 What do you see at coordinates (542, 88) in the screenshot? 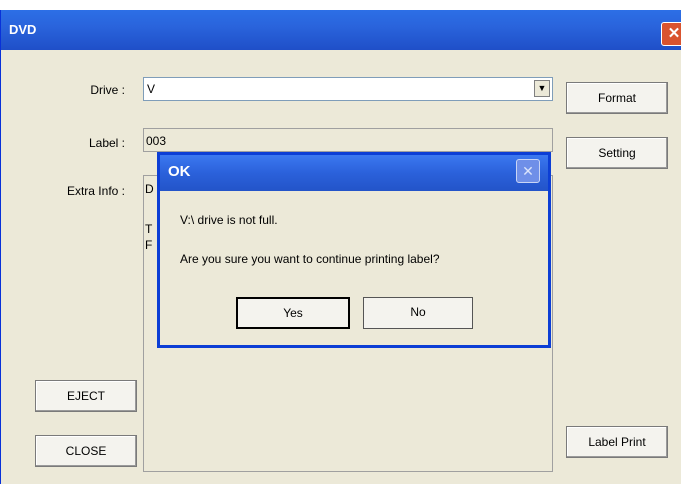
I see `chevron-down-icon: ▼` at bounding box center [542, 88].